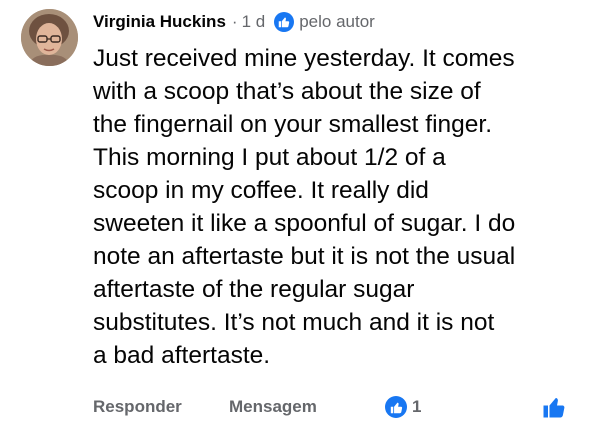 This screenshot has width=590, height=425. I want to click on avatar-photo, so click(49, 37).